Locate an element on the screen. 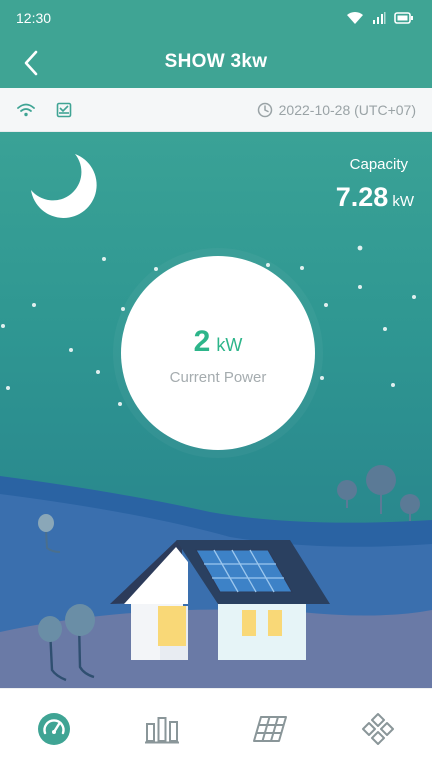  bottom-nav is located at coordinates (216, 728).